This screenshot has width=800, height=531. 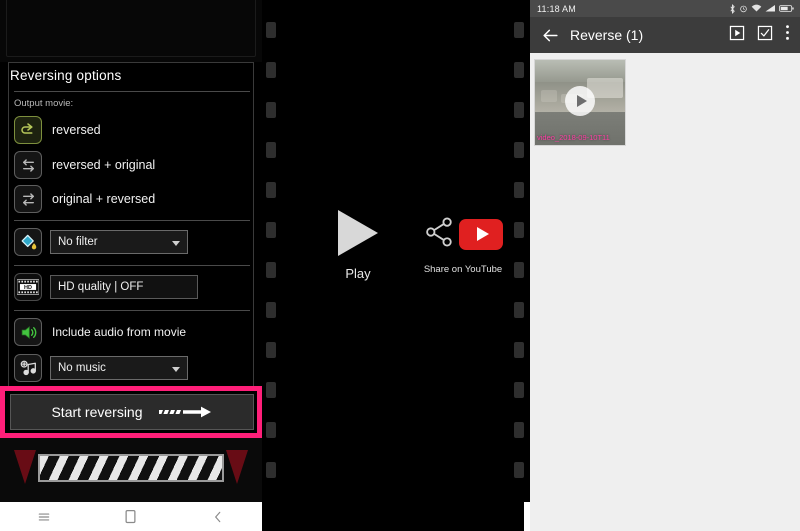 What do you see at coordinates (271, 251) in the screenshot?
I see `film-sprockets-left` at bounding box center [271, 251].